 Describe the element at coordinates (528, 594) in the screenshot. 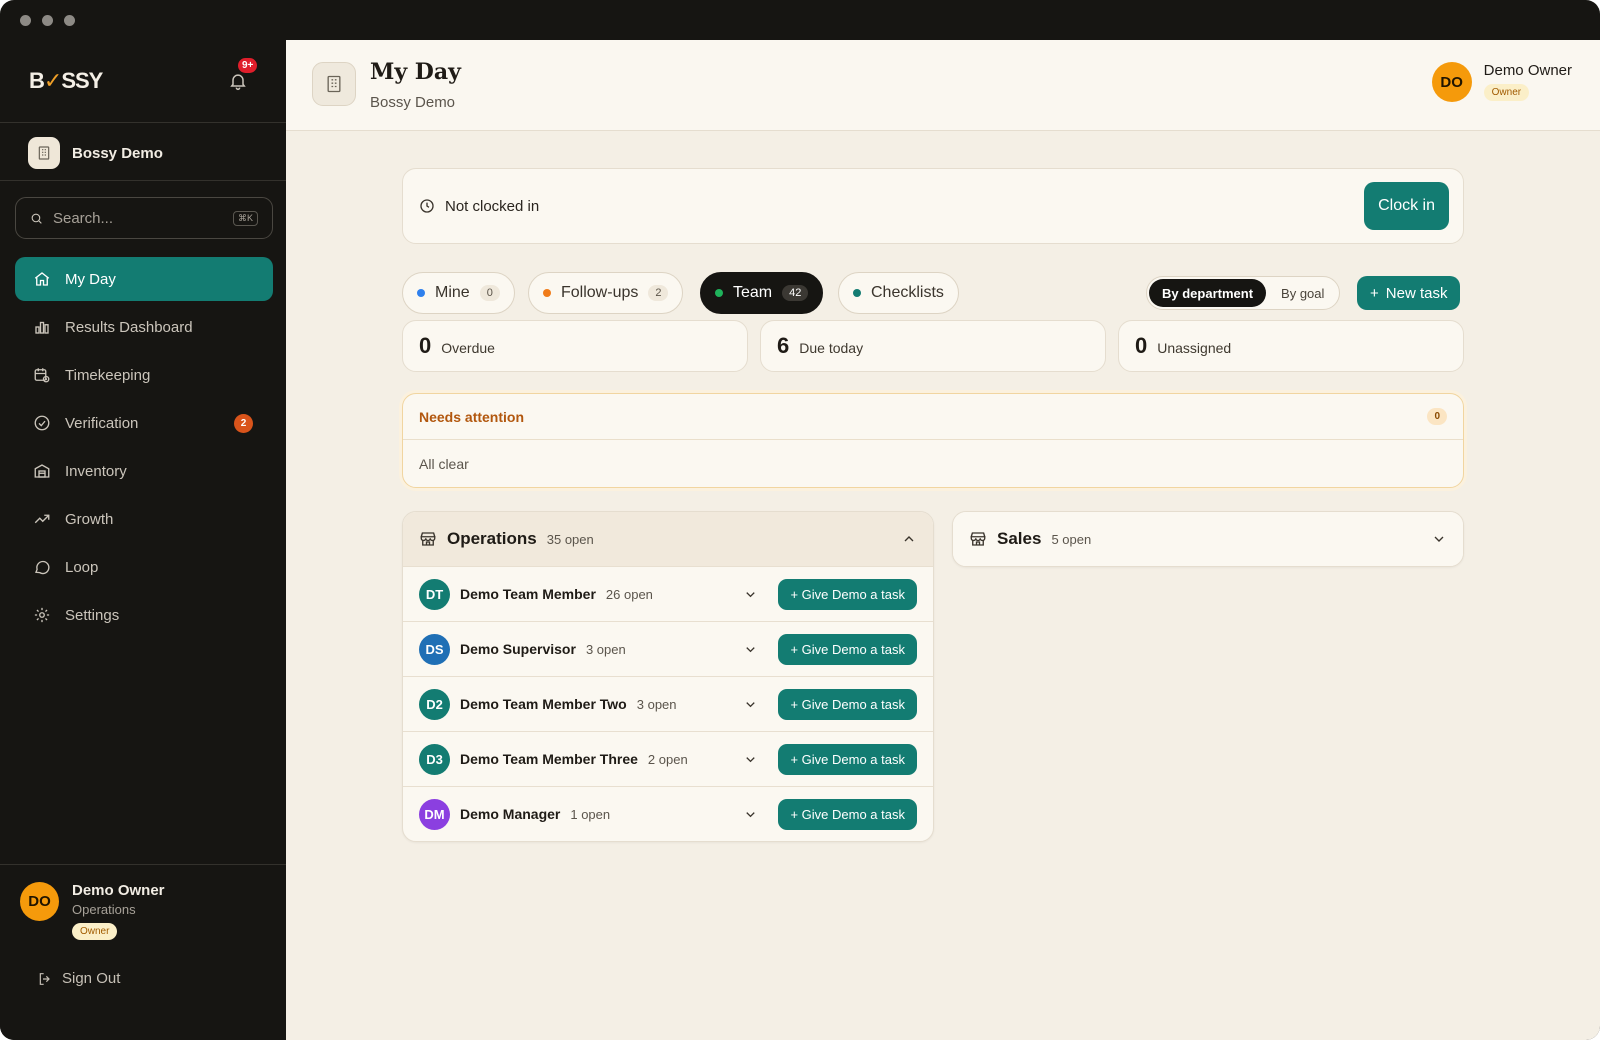

I see `member-name: Demo Team Member` at that location.